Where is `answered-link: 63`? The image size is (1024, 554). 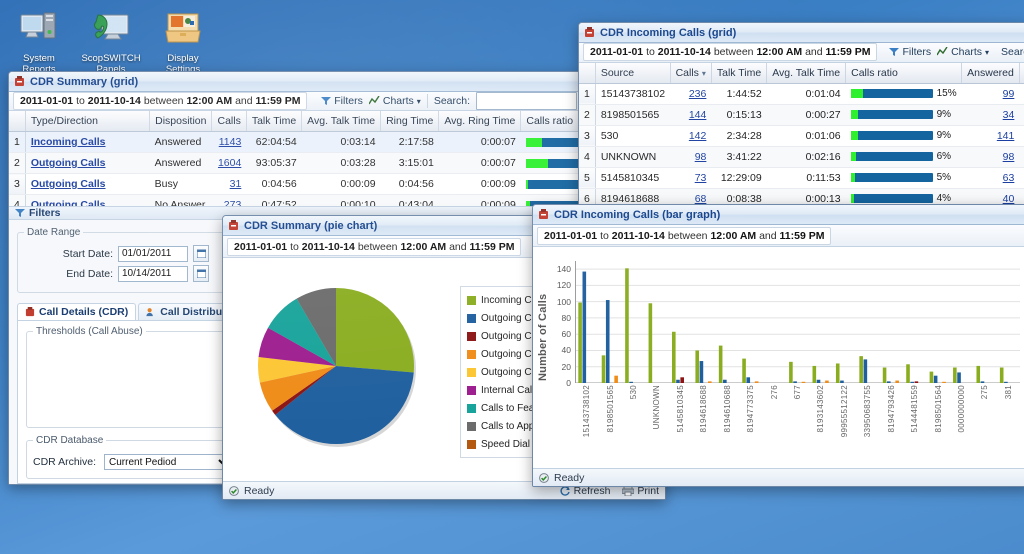 answered-link: 63 is located at coordinates (1009, 178).